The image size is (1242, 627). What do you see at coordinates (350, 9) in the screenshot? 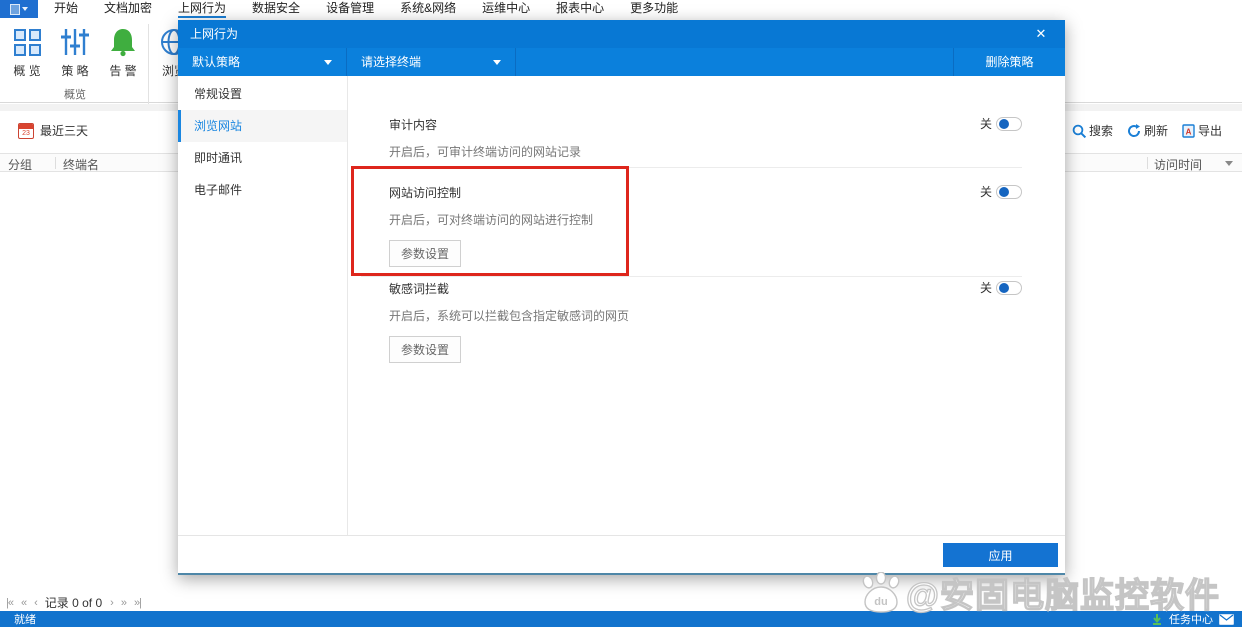
I see `menu-item-device-mgmt: 设备管理` at bounding box center [350, 9].